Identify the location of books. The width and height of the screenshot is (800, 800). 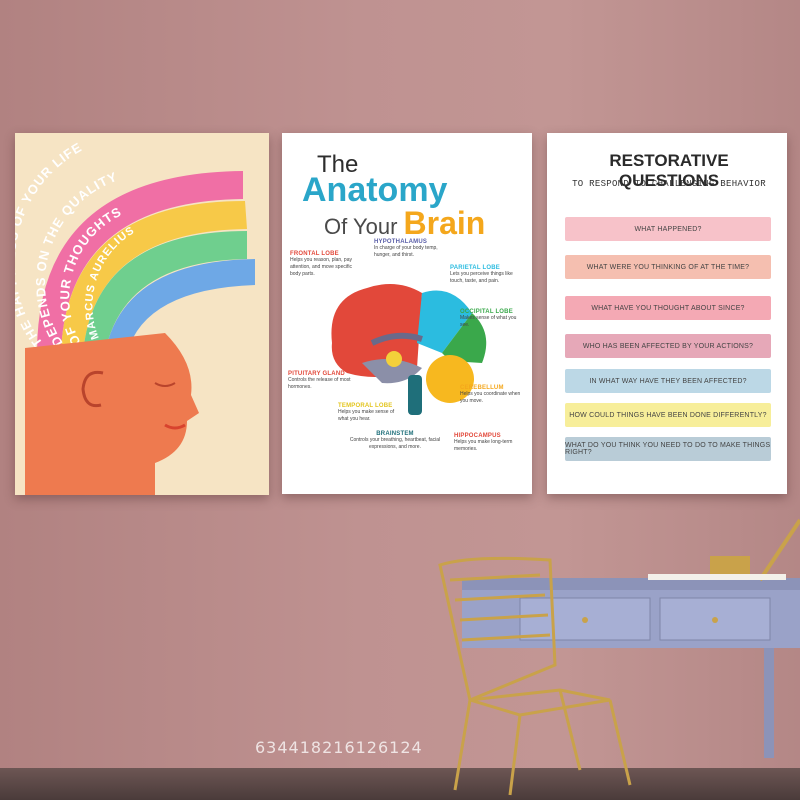
(717, 577).